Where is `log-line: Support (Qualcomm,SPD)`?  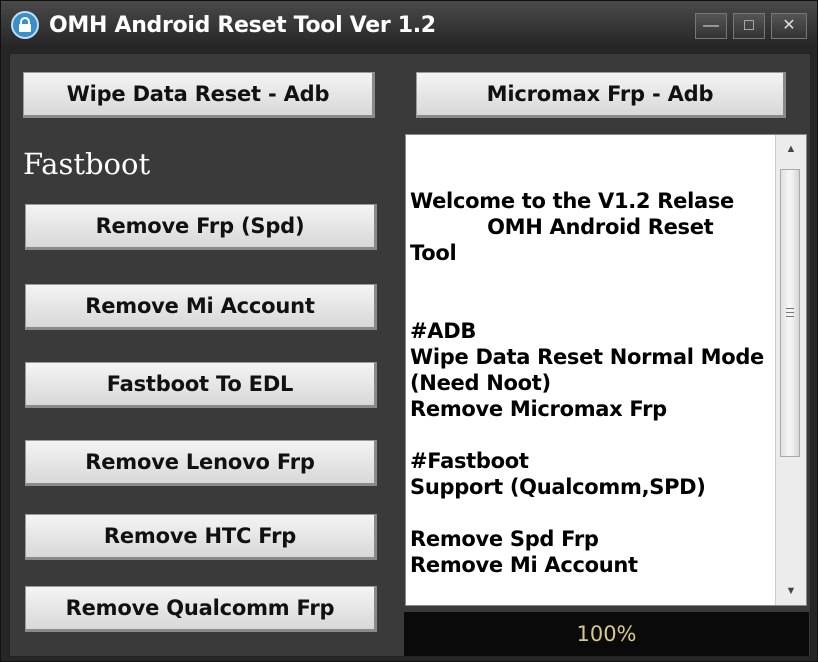 log-line: Support (Qualcomm,SPD) is located at coordinates (558, 487).